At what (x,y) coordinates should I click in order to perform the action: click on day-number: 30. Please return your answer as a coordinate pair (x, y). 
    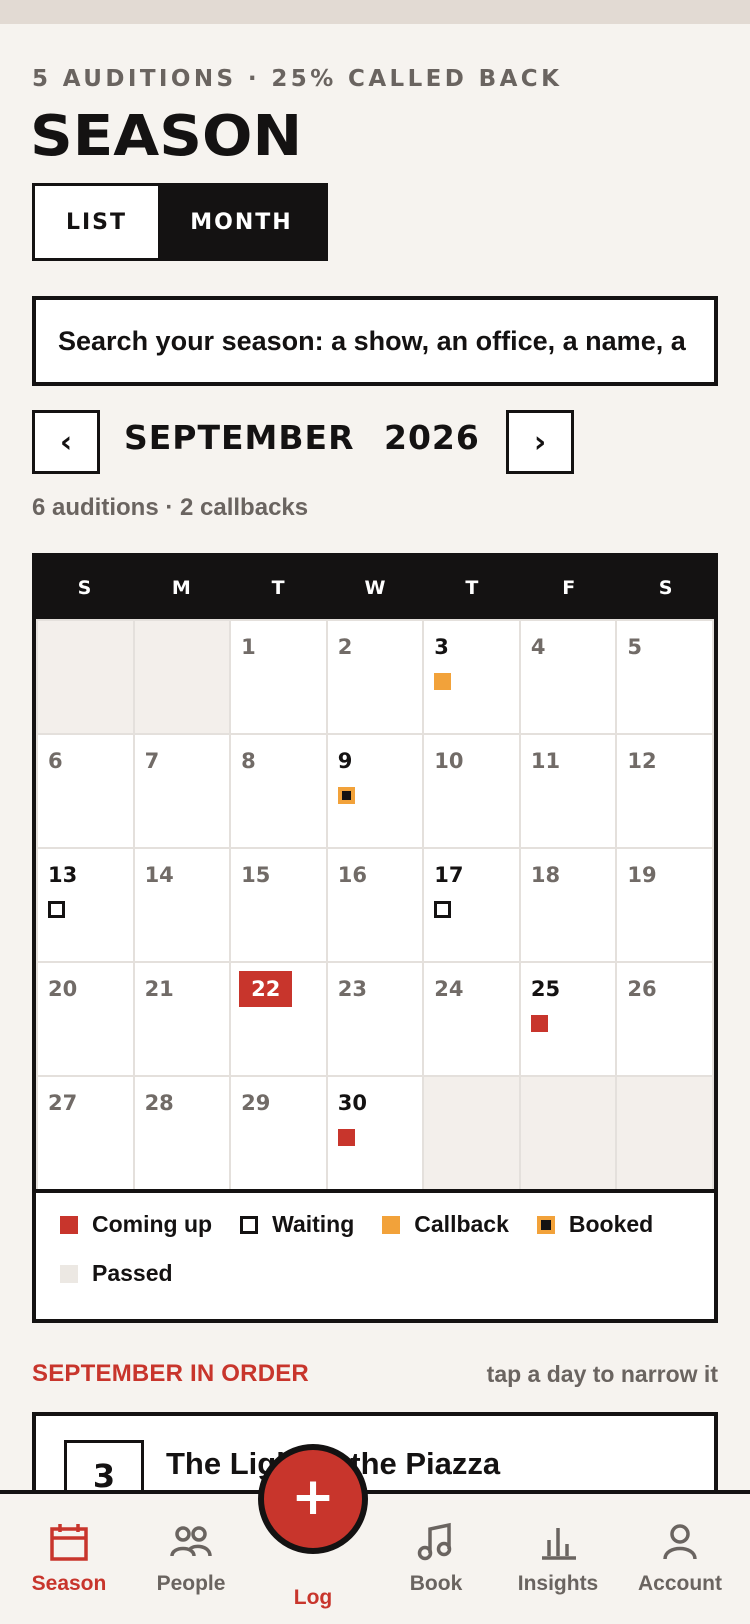
    Looking at the image, I should click on (352, 1103).